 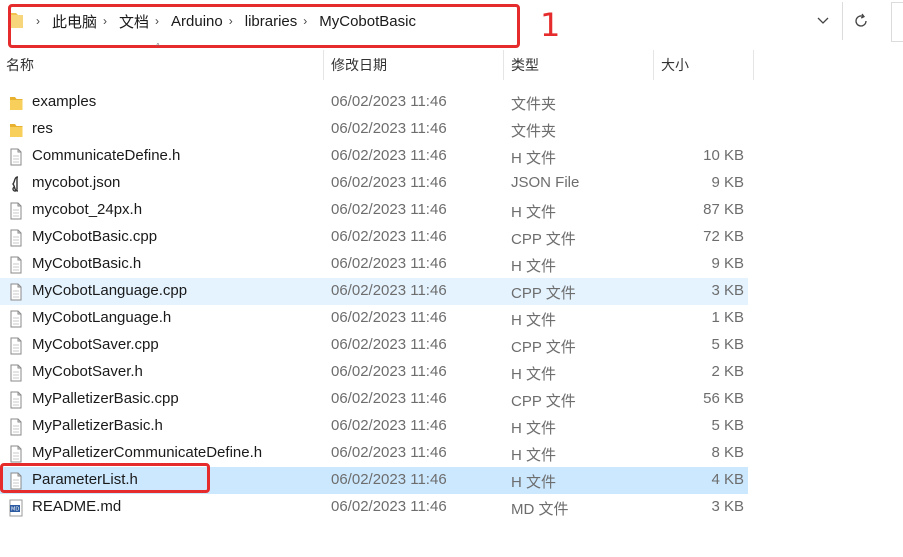 I want to click on file-size: 9 KB, so click(x=727, y=263).